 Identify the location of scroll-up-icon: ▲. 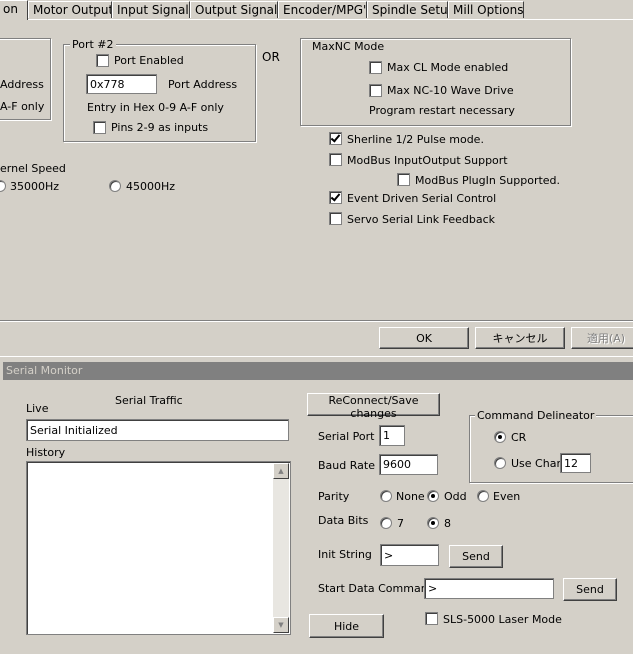
(281, 471).